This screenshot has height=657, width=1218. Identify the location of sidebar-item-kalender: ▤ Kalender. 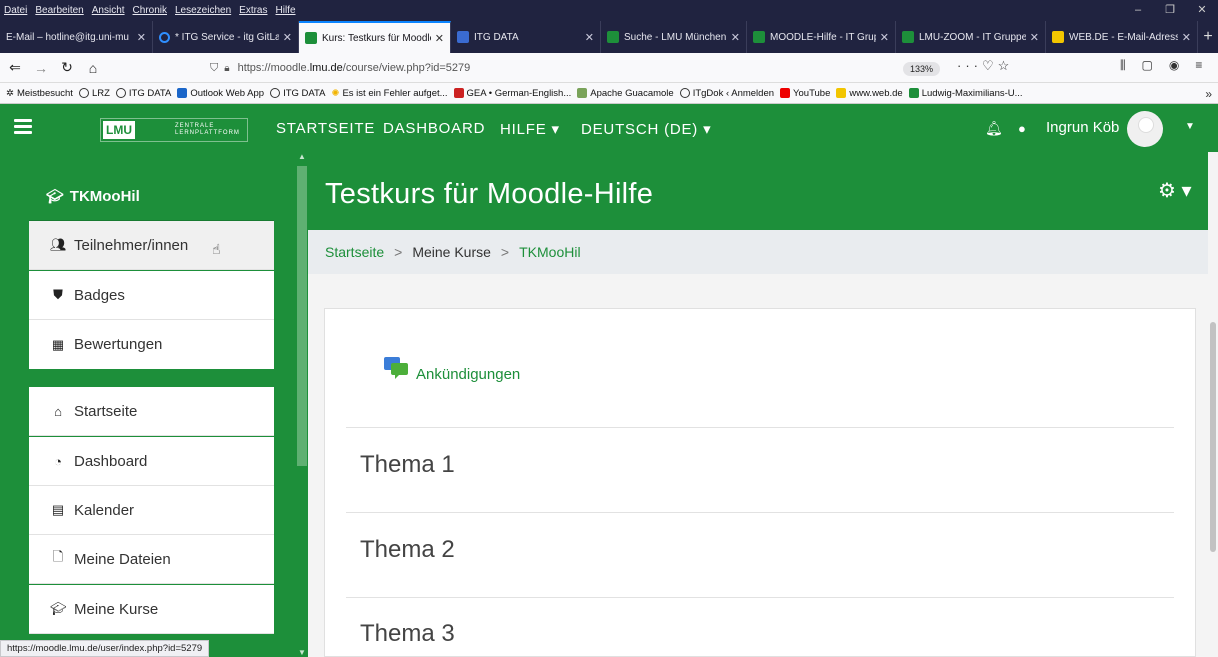
(151, 510).